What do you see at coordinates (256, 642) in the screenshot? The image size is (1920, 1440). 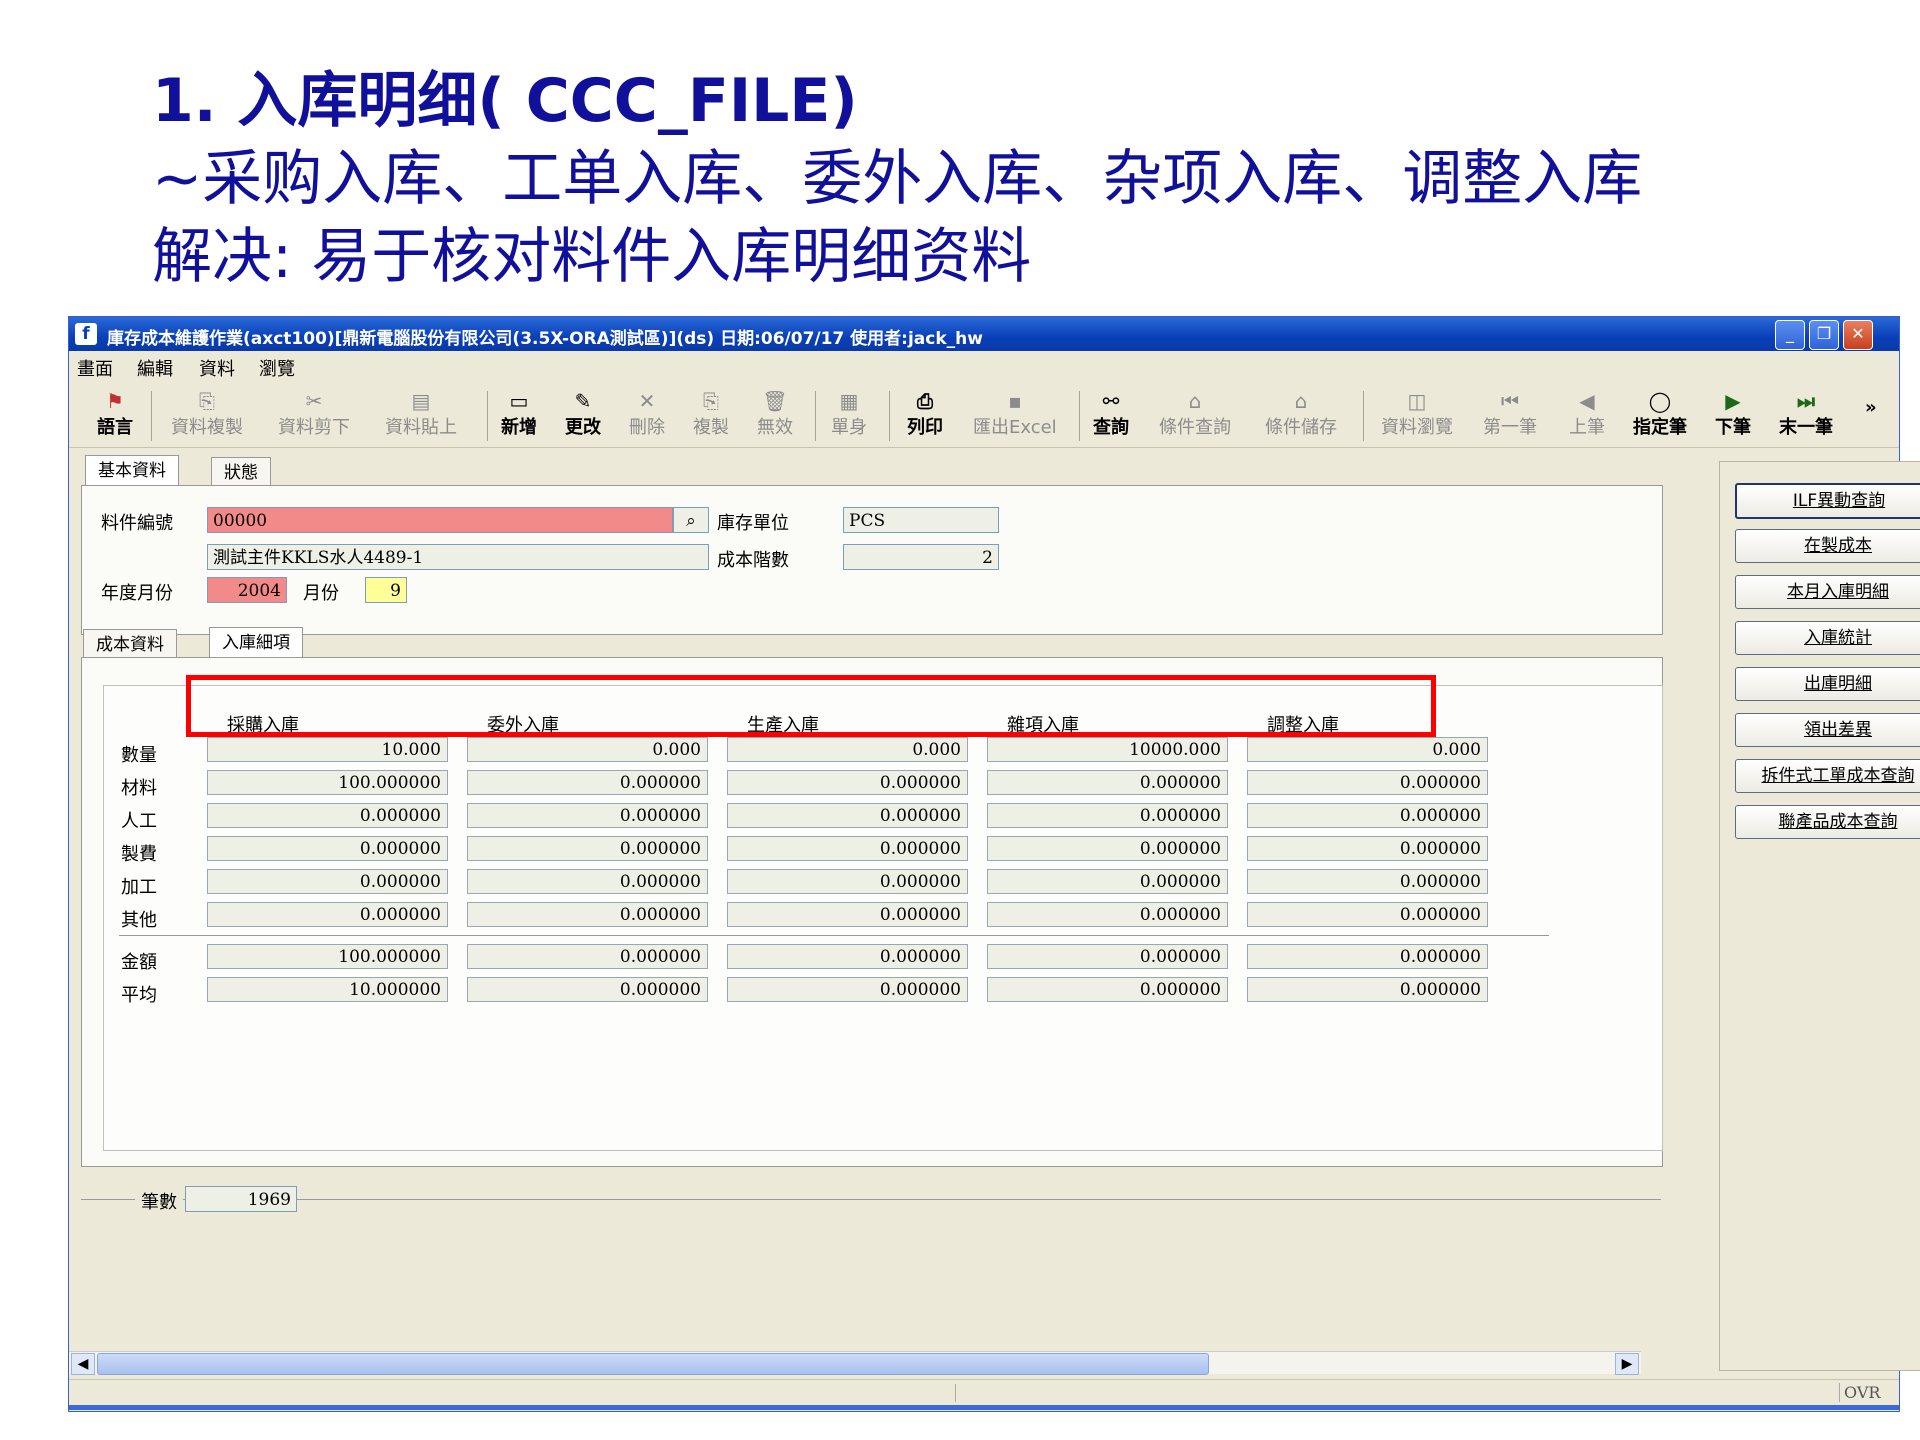 I see `tab-inbound-detail: 入庫細項` at bounding box center [256, 642].